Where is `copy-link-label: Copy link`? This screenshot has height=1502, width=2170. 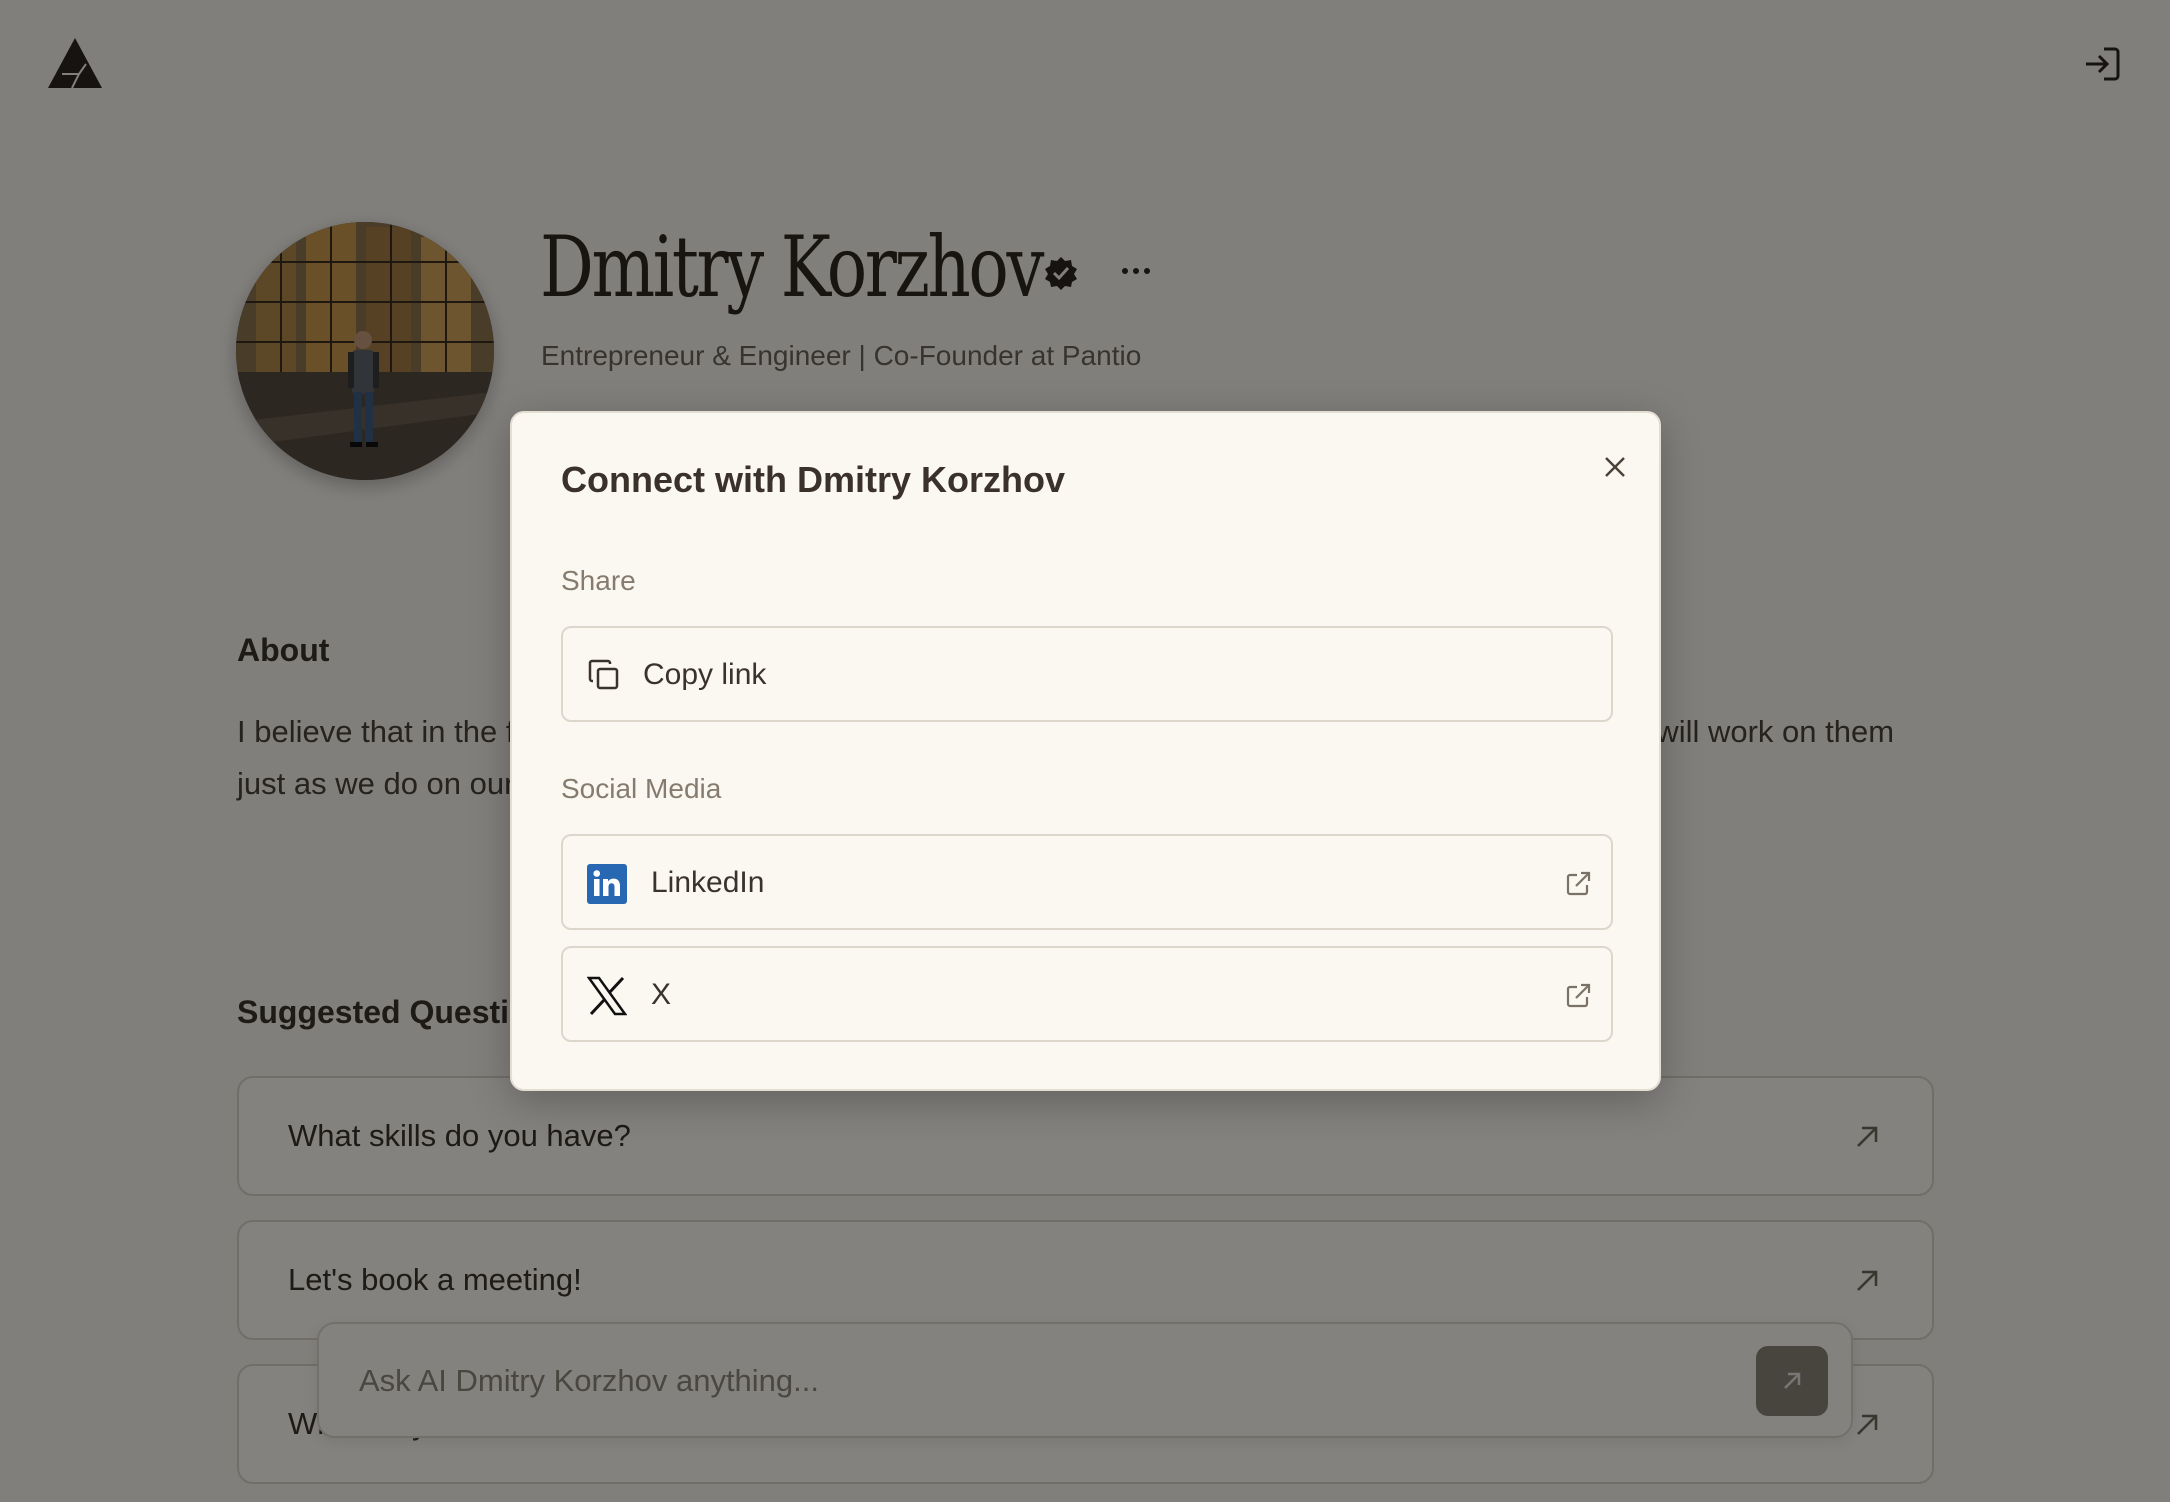 copy-link-label: Copy link is located at coordinates (705, 674).